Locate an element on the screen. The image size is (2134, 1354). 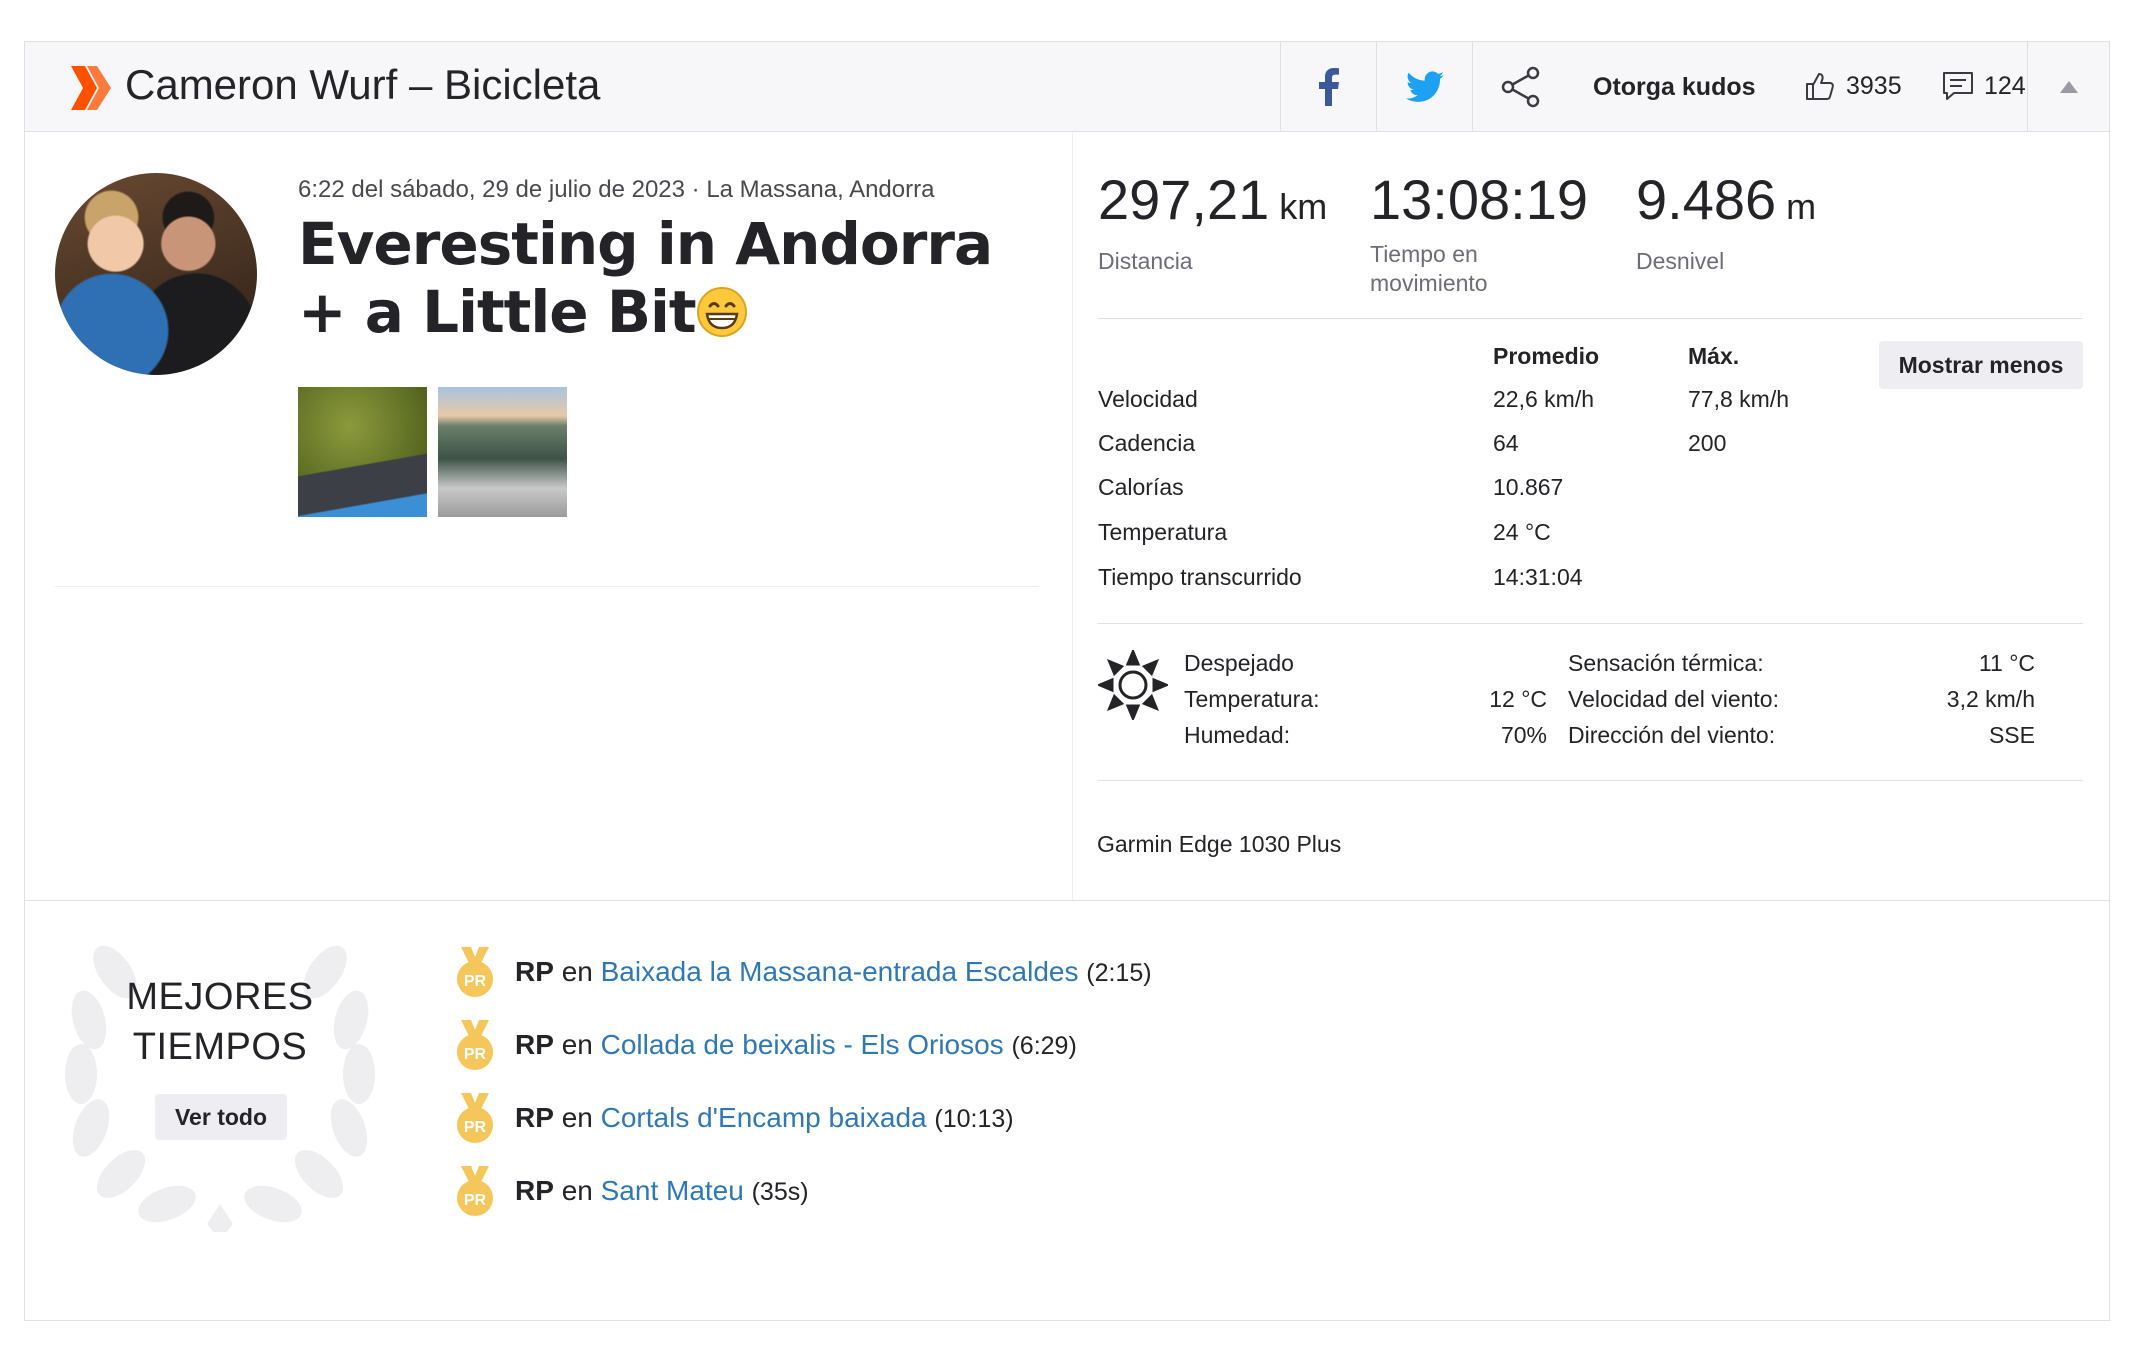
thumbs-up-icon is located at coordinates (1820, 86).